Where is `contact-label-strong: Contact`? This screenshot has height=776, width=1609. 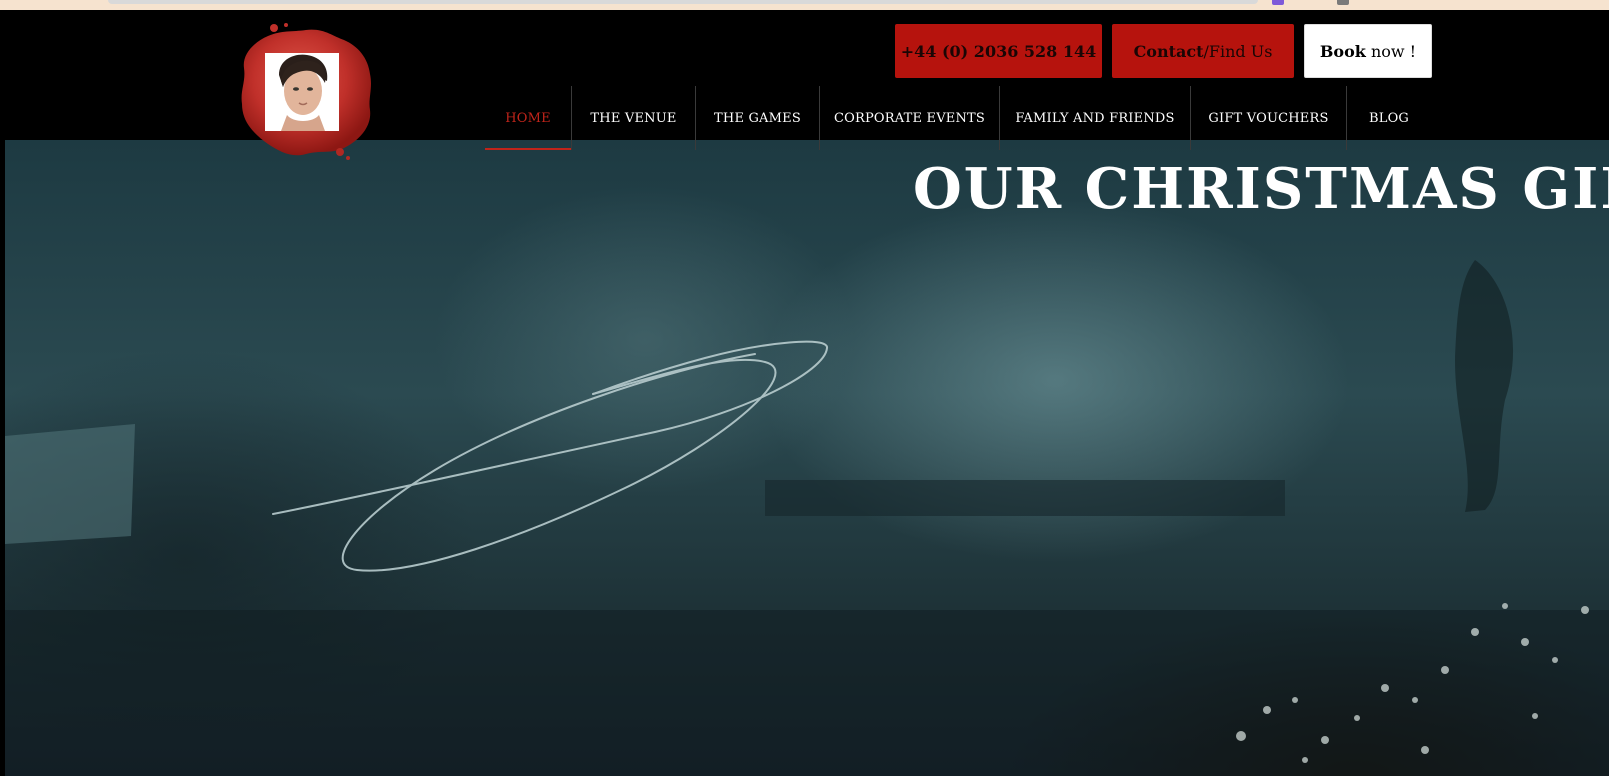
contact-label-strong: Contact is located at coordinates (1168, 51).